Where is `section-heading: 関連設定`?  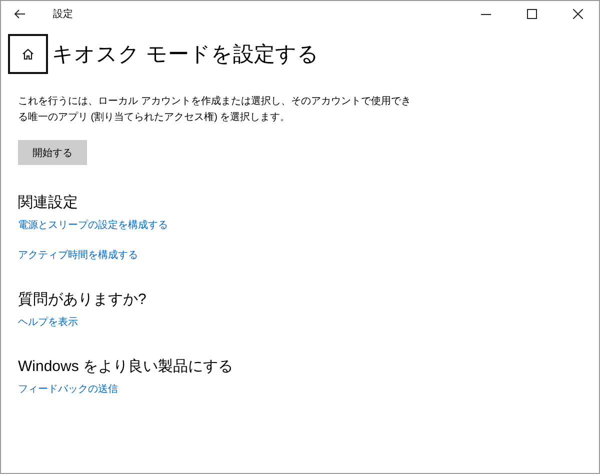
section-heading: 関連設定 is located at coordinates (48, 202).